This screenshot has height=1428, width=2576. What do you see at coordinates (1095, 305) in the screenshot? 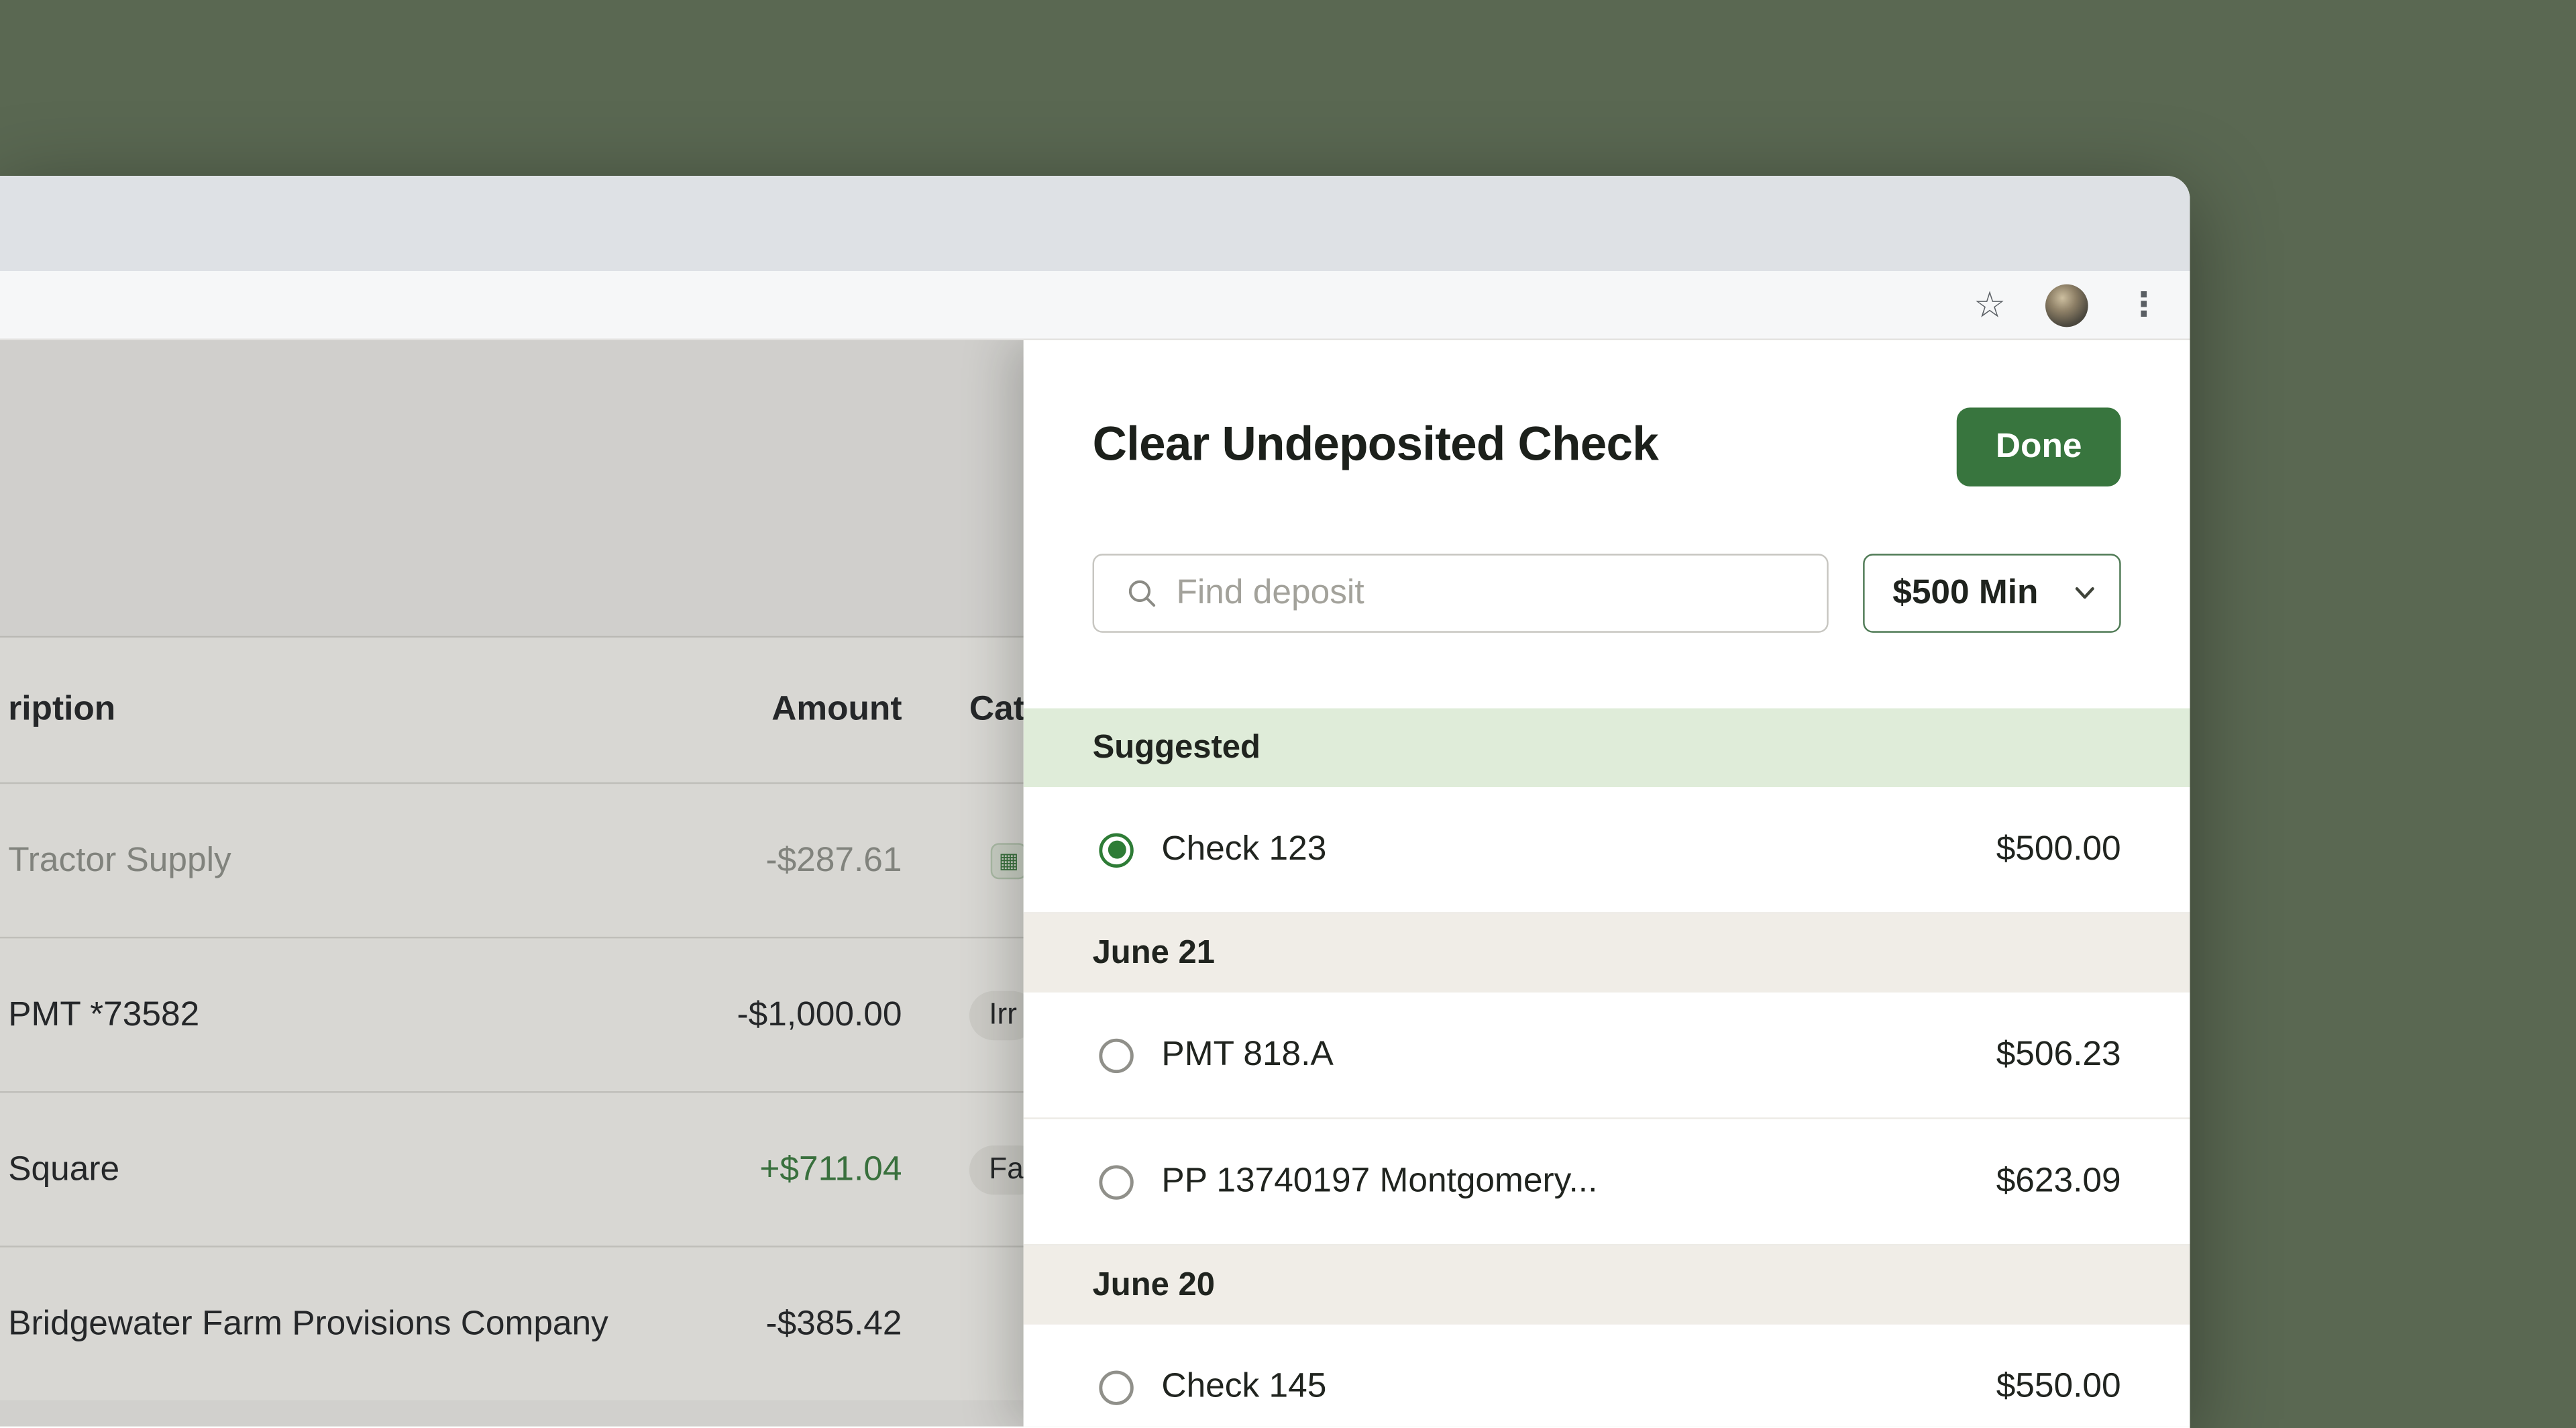
I see `browser-toolbar: ☆ ⋮` at bounding box center [1095, 305].